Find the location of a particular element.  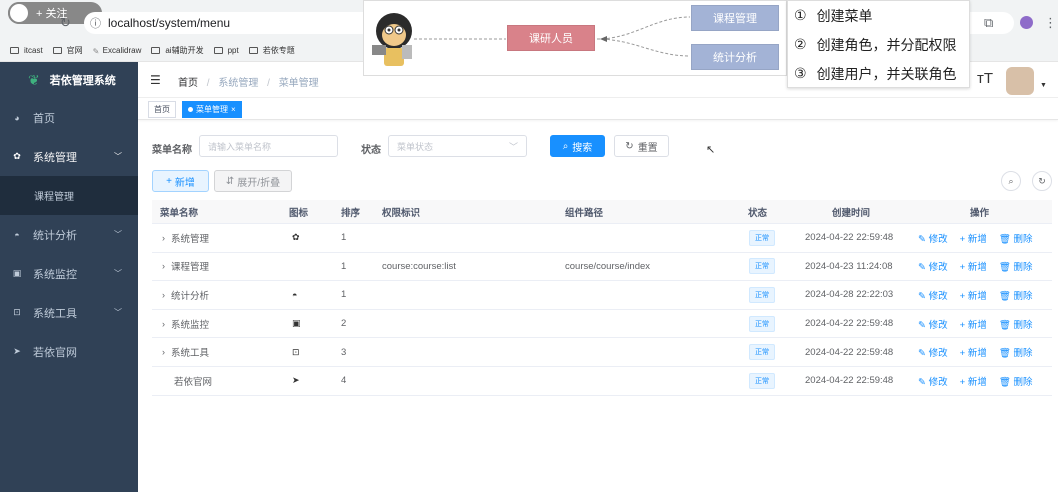

breadcrumb-item: 首页 is located at coordinates (188, 83).